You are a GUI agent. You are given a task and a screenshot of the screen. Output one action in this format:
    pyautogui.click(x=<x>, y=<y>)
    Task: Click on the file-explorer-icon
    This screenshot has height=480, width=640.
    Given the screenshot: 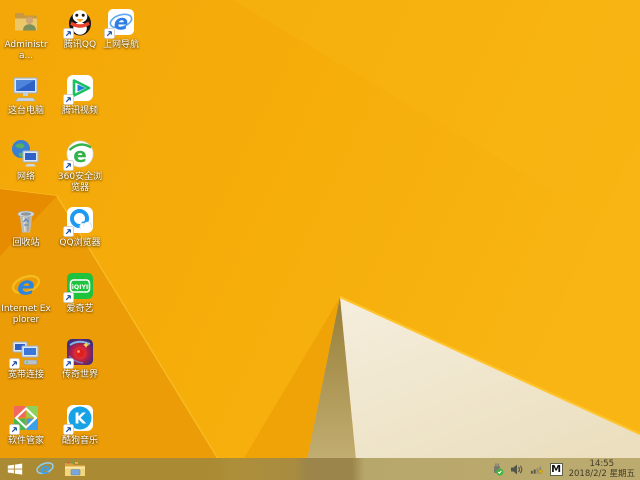 What is the action you would take?
    pyautogui.click(x=75, y=468)
    